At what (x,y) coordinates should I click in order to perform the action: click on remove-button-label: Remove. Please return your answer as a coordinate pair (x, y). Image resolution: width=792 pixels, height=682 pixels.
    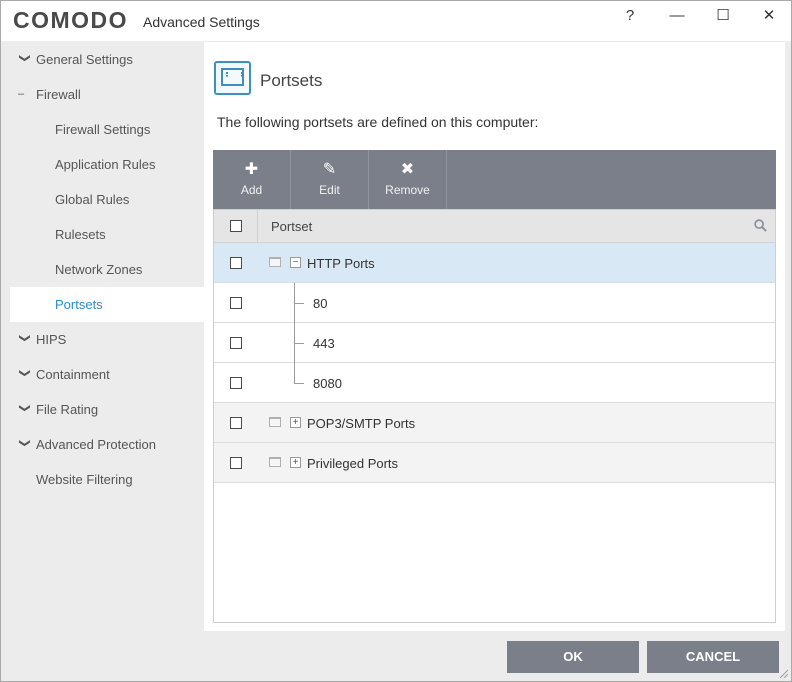
    Looking at the image, I should click on (407, 190).